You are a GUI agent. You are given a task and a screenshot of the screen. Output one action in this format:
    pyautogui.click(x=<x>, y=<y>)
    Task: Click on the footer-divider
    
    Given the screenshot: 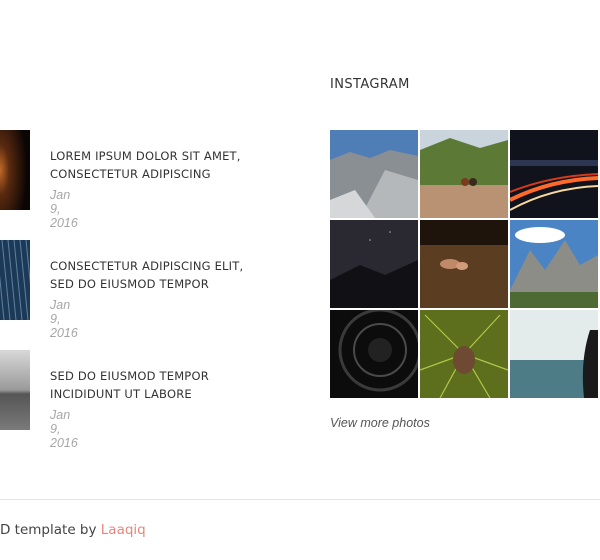 What is the action you would take?
    pyautogui.click(x=300, y=499)
    